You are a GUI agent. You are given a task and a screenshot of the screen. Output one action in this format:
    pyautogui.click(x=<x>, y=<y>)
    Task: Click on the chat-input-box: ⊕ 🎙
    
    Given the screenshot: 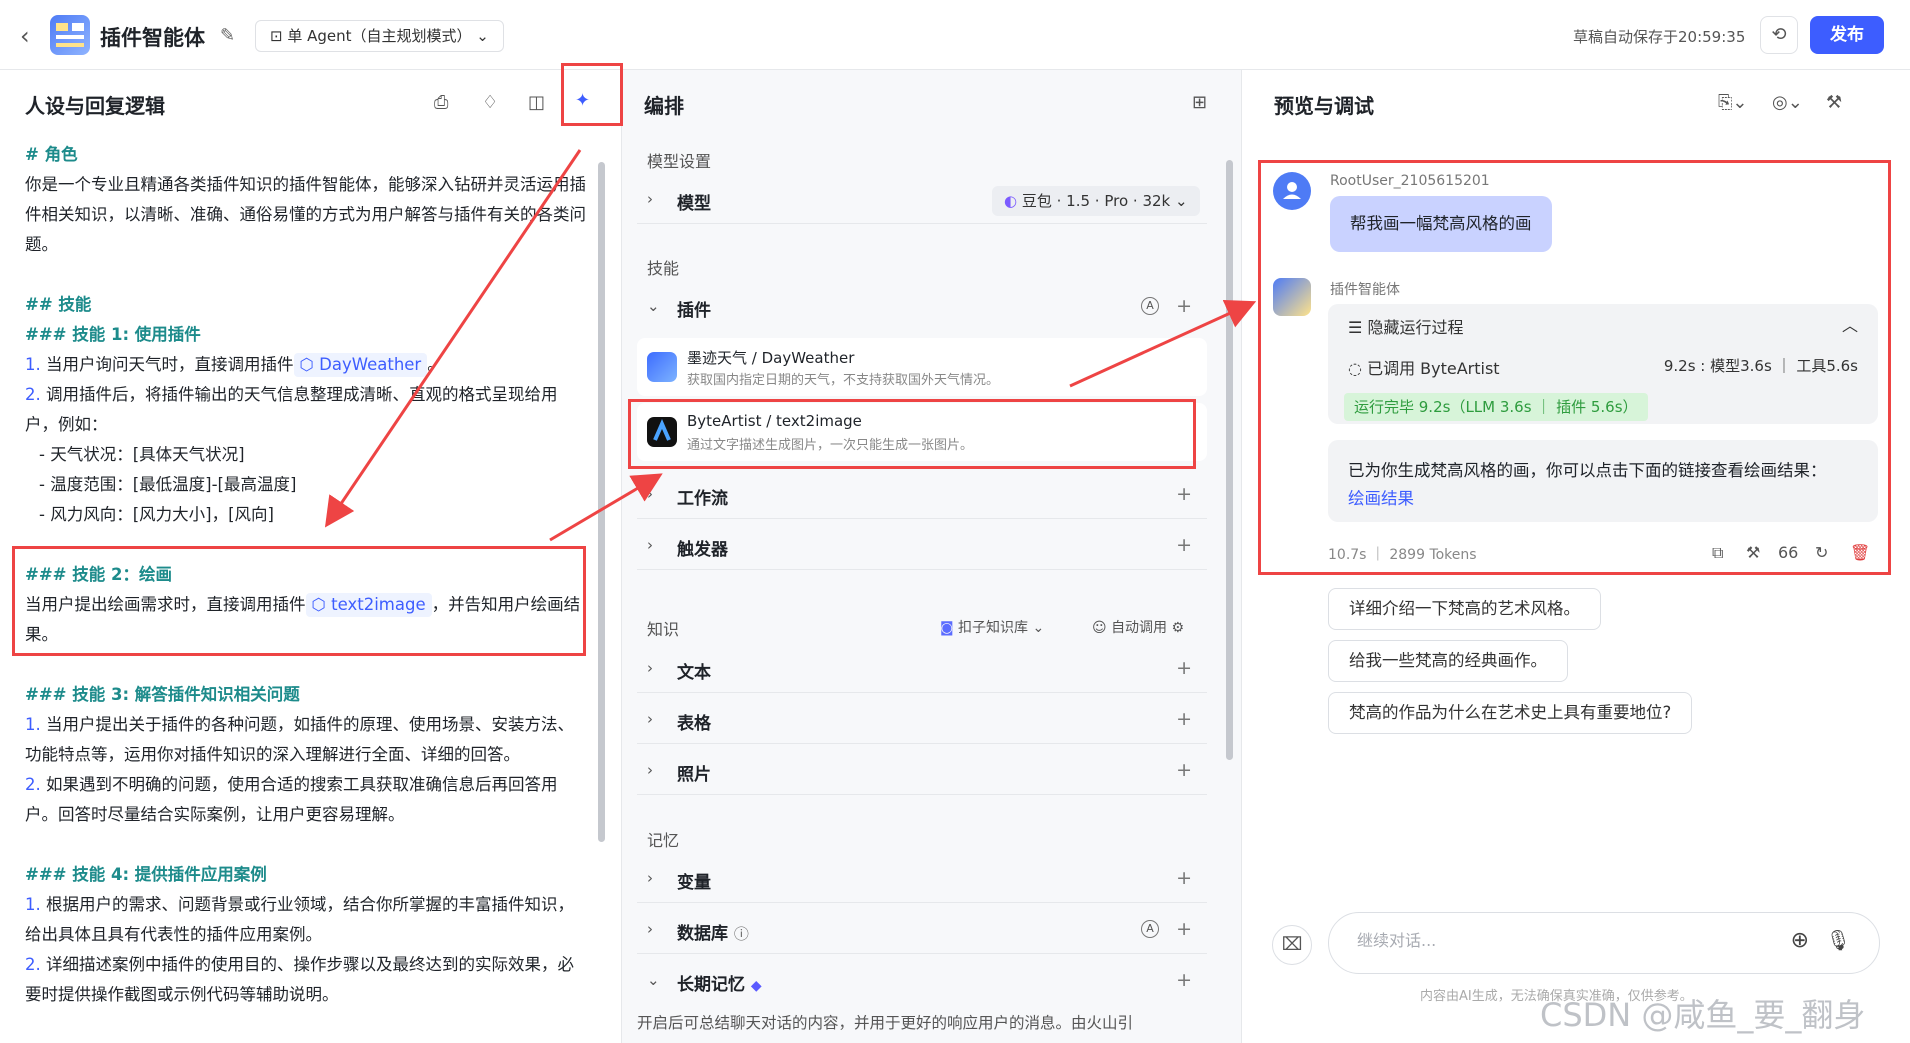 What is the action you would take?
    pyautogui.click(x=1604, y=943)
    